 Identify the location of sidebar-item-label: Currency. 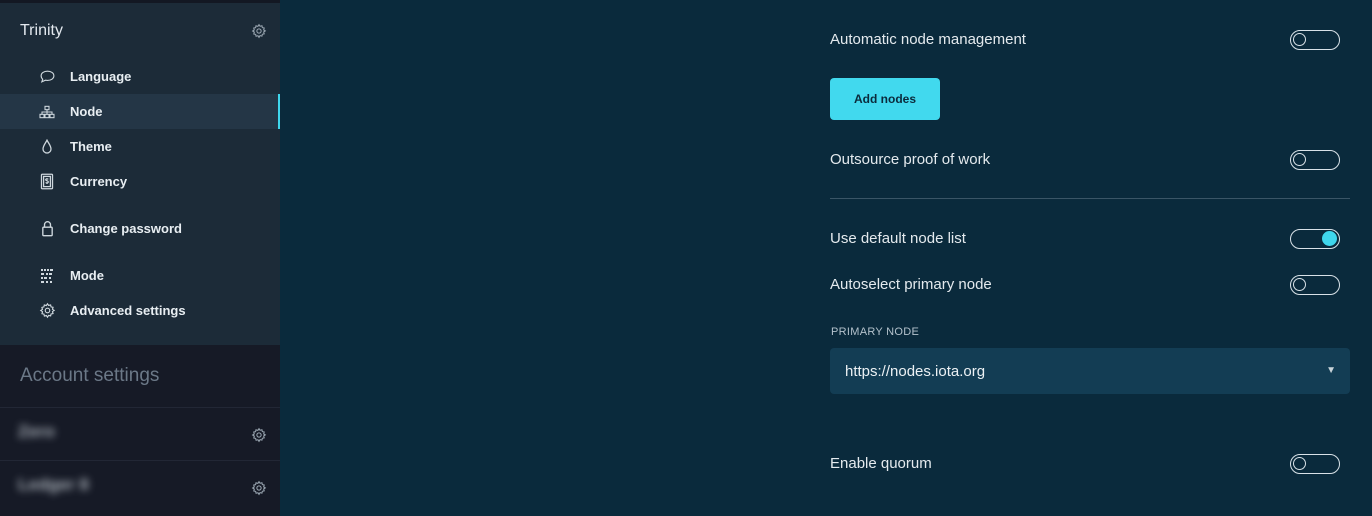
(99, 181).